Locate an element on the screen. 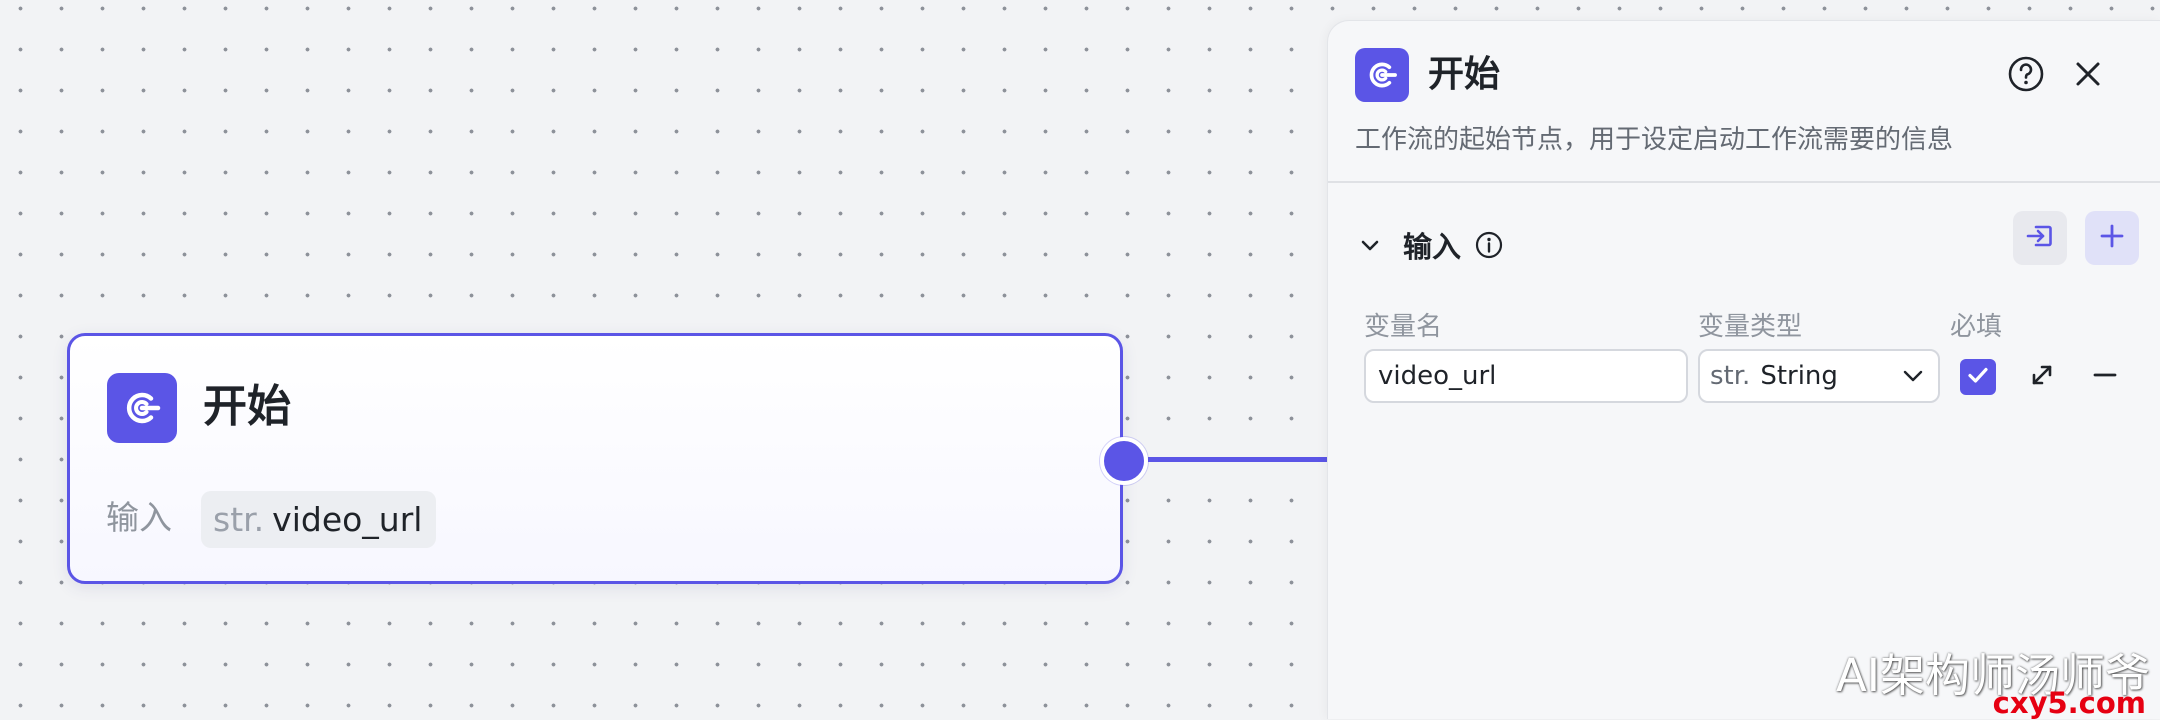 This screenshot has width=2160, height=720. add-variable-button is located at coordinates (2112, 238).